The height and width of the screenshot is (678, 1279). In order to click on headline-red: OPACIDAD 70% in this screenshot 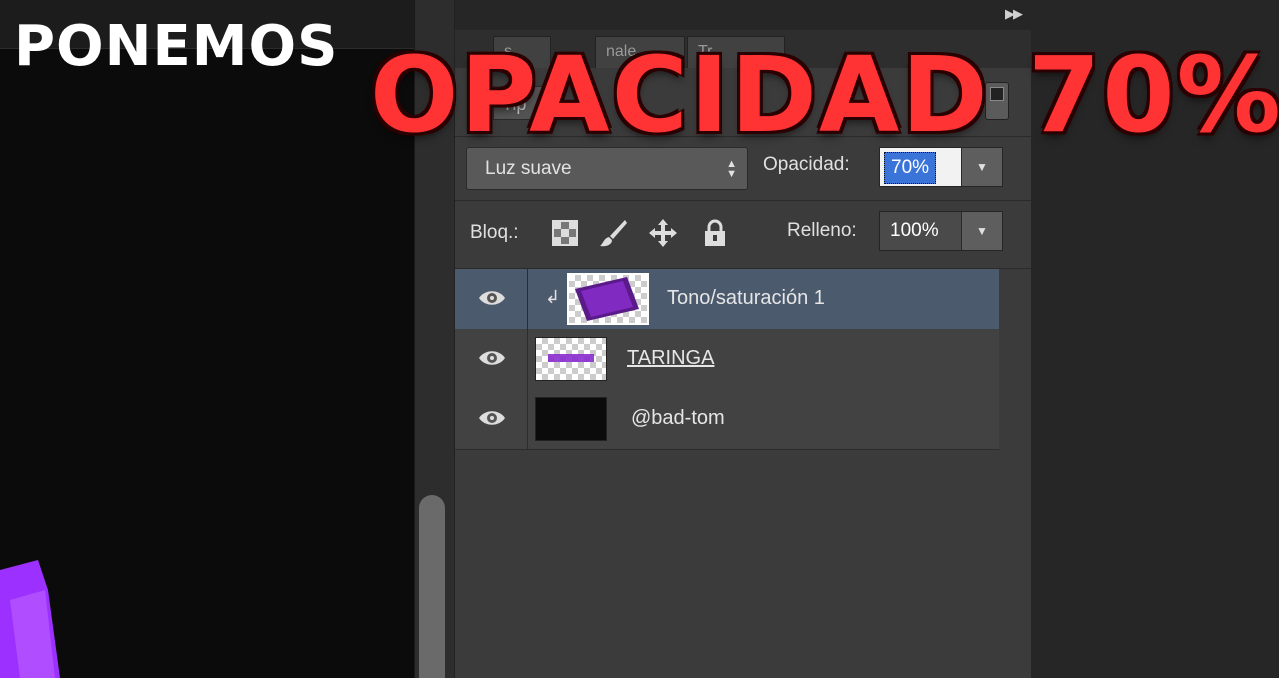, I will do `click(824, 95)`.